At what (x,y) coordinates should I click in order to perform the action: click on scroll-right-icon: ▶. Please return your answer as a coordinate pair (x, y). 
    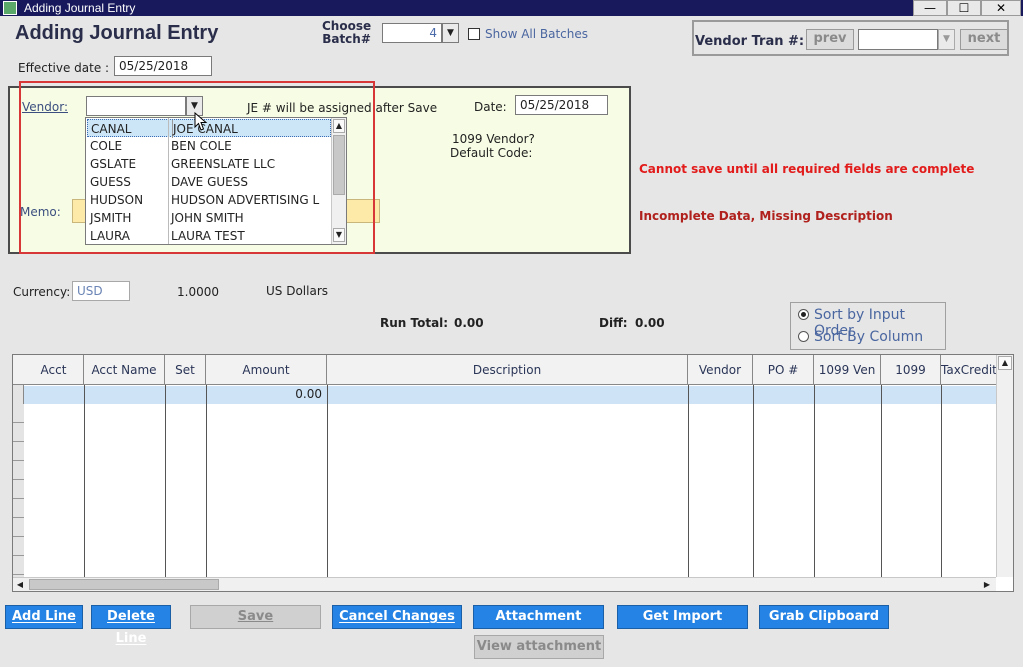
    Looking at the image, I should click on (987, 584).